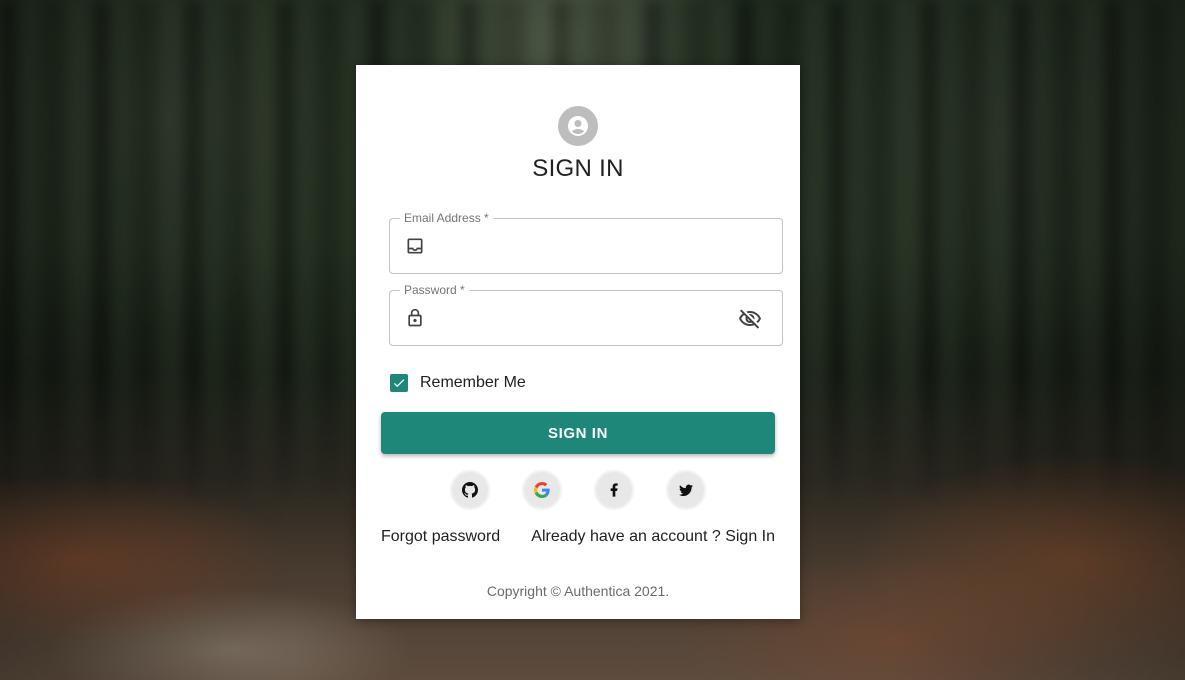 The width and height of the screenshot is (1185, 680). What do you see at coordinates (750, 319) in the screenshot?
I see `eye-off-icon` at bounding box center [750, 319].